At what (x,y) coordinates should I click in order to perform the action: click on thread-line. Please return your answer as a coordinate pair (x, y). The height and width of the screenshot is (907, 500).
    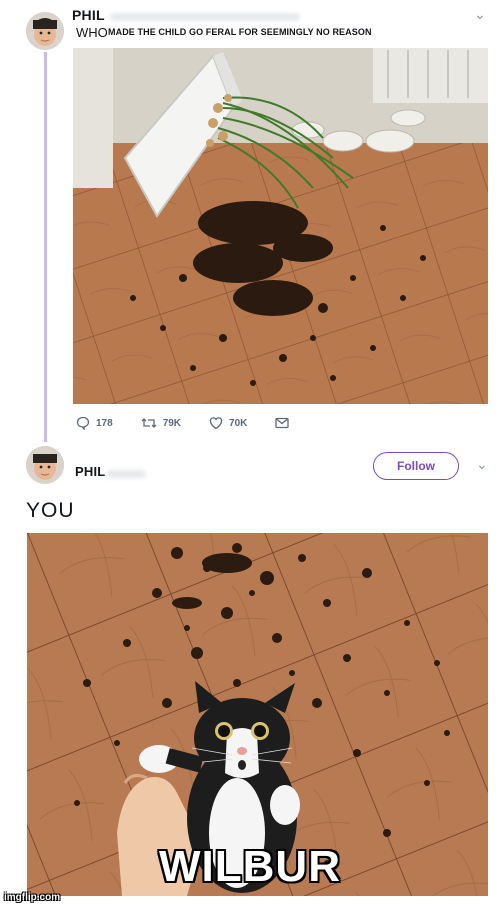
    Looking at the image, I should click on (45, 247).